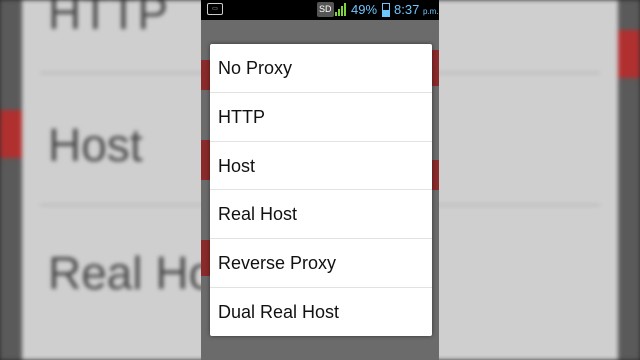 Image resolution: width=640 pixels, height=360 pixels. I want to click on option-no-proxy: No Proxy, so click(321, 68).